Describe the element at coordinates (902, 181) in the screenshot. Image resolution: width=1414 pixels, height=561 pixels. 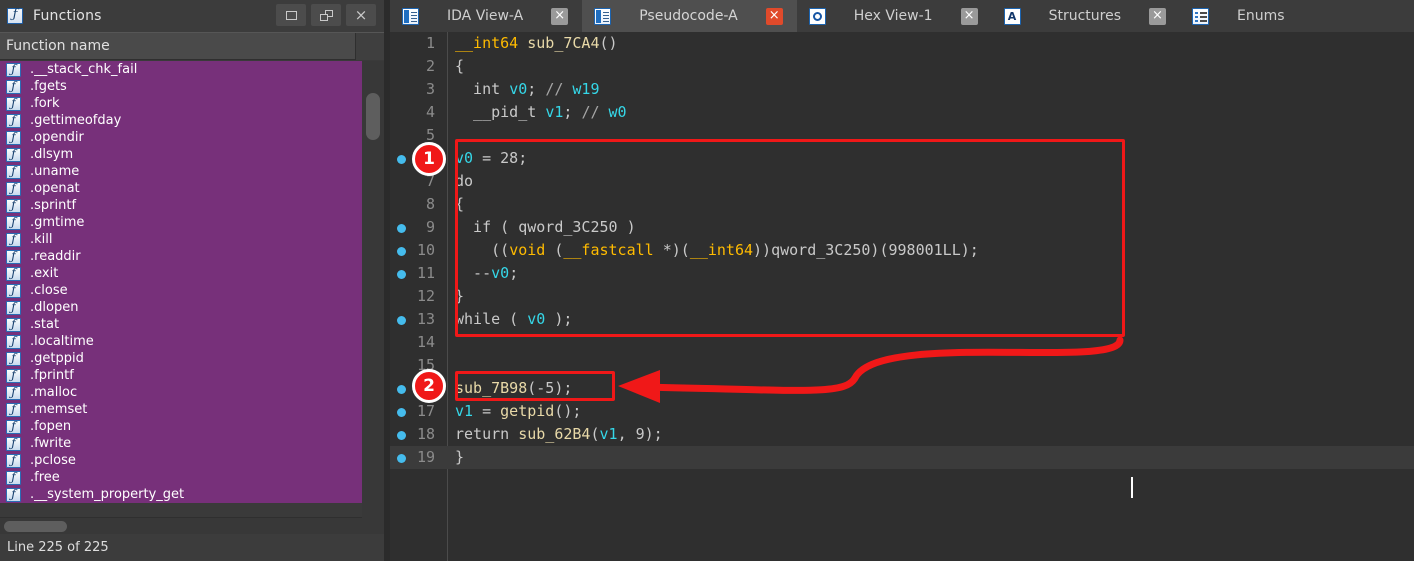
I see `code-line: 7 do` at that location.